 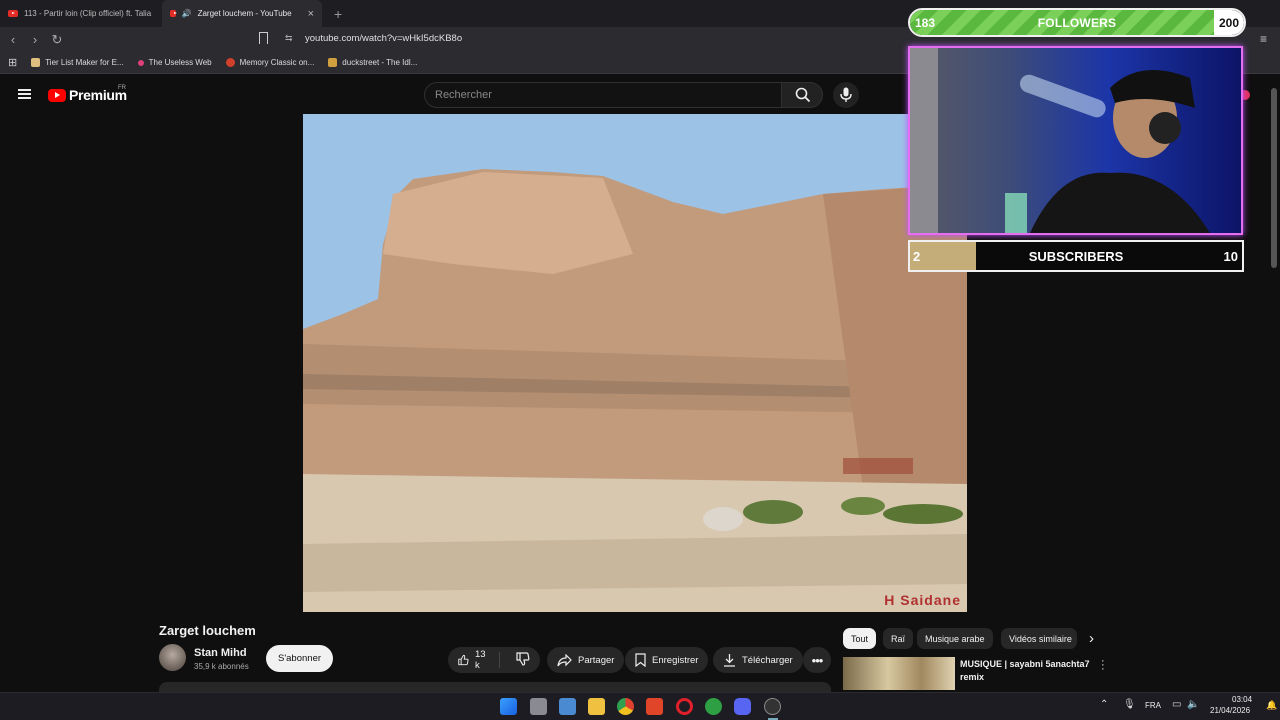 I want to click on subscribe-button: S'abonner, so click(x=300, y=658).